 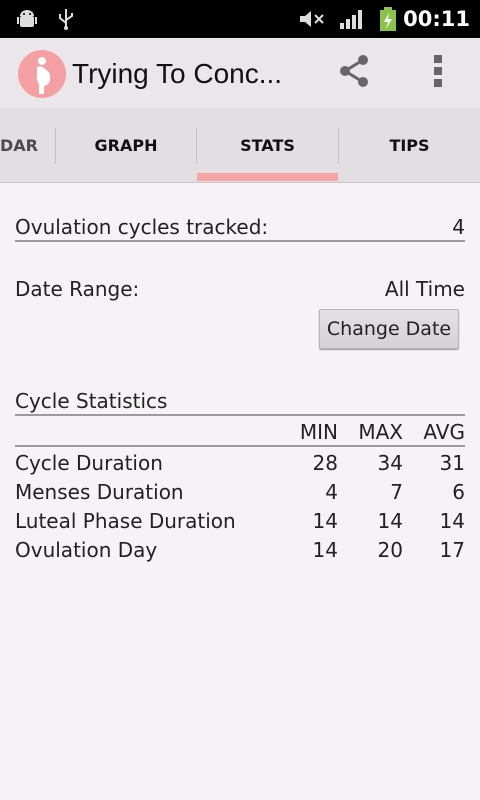 What do you see at coordinates (396, 492) in the screenshot?
I see `table-cell-max: 7` at bounding box center [396, 492].